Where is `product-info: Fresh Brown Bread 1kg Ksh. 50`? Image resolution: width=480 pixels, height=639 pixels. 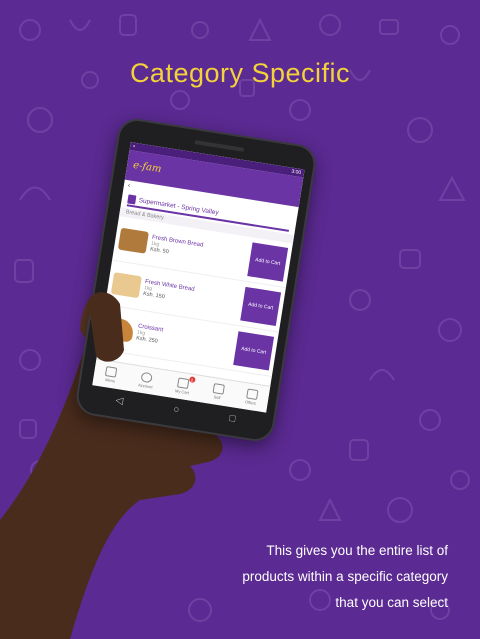 product-info: Fresh Brown Bread 1kg Ksh. 50 is located at coordinates (199, 251).